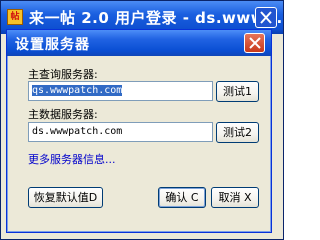  Describe the element at coordinates (15, 17) in the screenshot. I see `app-icon: 帖` at that location.